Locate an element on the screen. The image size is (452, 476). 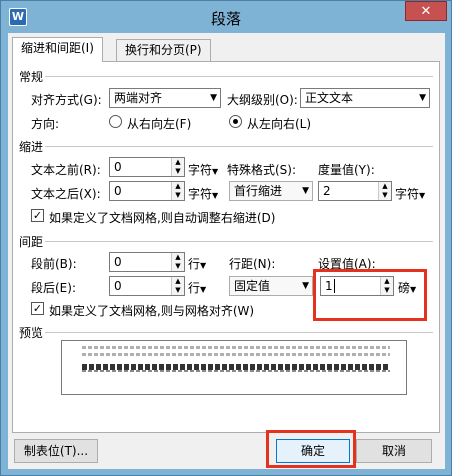
indent-after-value: 0 is located at coordinates (118, 191).